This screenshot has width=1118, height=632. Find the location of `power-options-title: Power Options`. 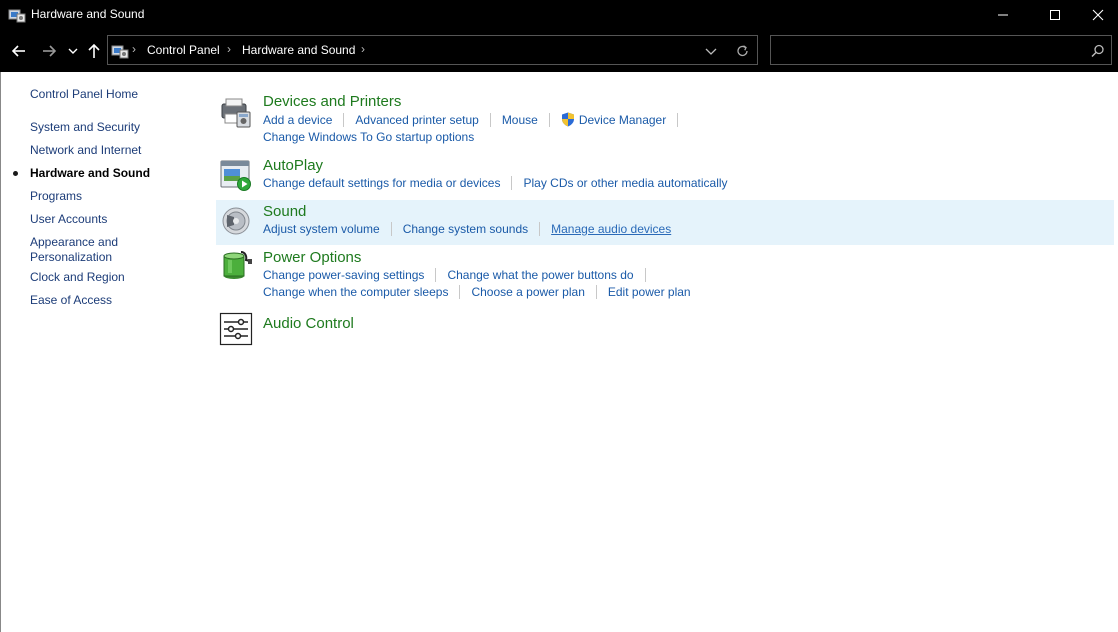

power-options-title: Power Options is located at coordinates (312, 257).